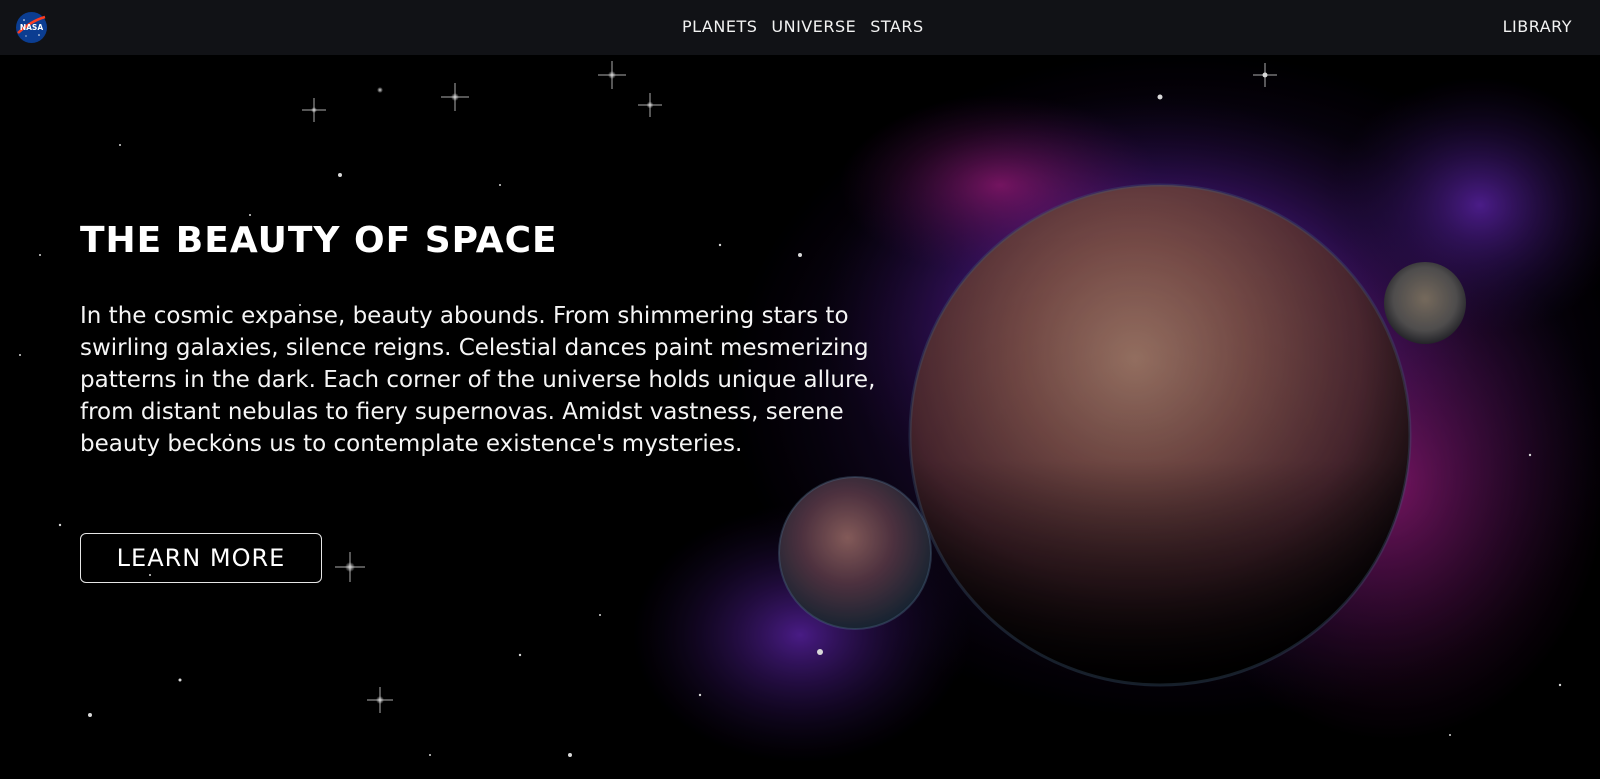  I want to click on top-nav: NASA PLANETS UNIVERSE STARS LIBRARY, so click(800, 27).